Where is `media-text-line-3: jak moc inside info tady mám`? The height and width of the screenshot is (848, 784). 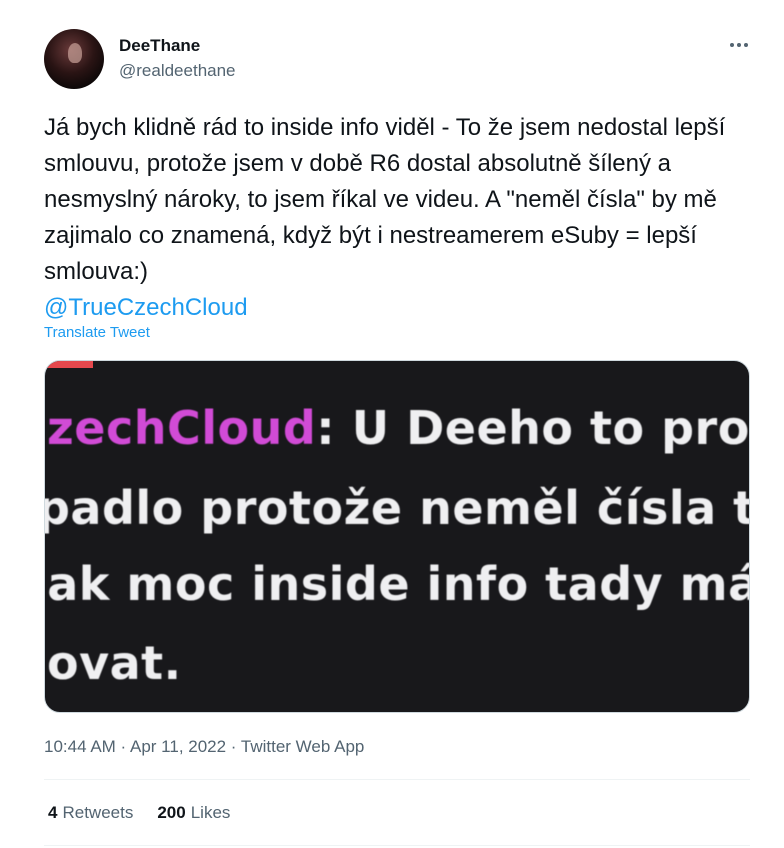 media-text-line-3: jak moc inside info tady mám is located at coordinates (397, 584).